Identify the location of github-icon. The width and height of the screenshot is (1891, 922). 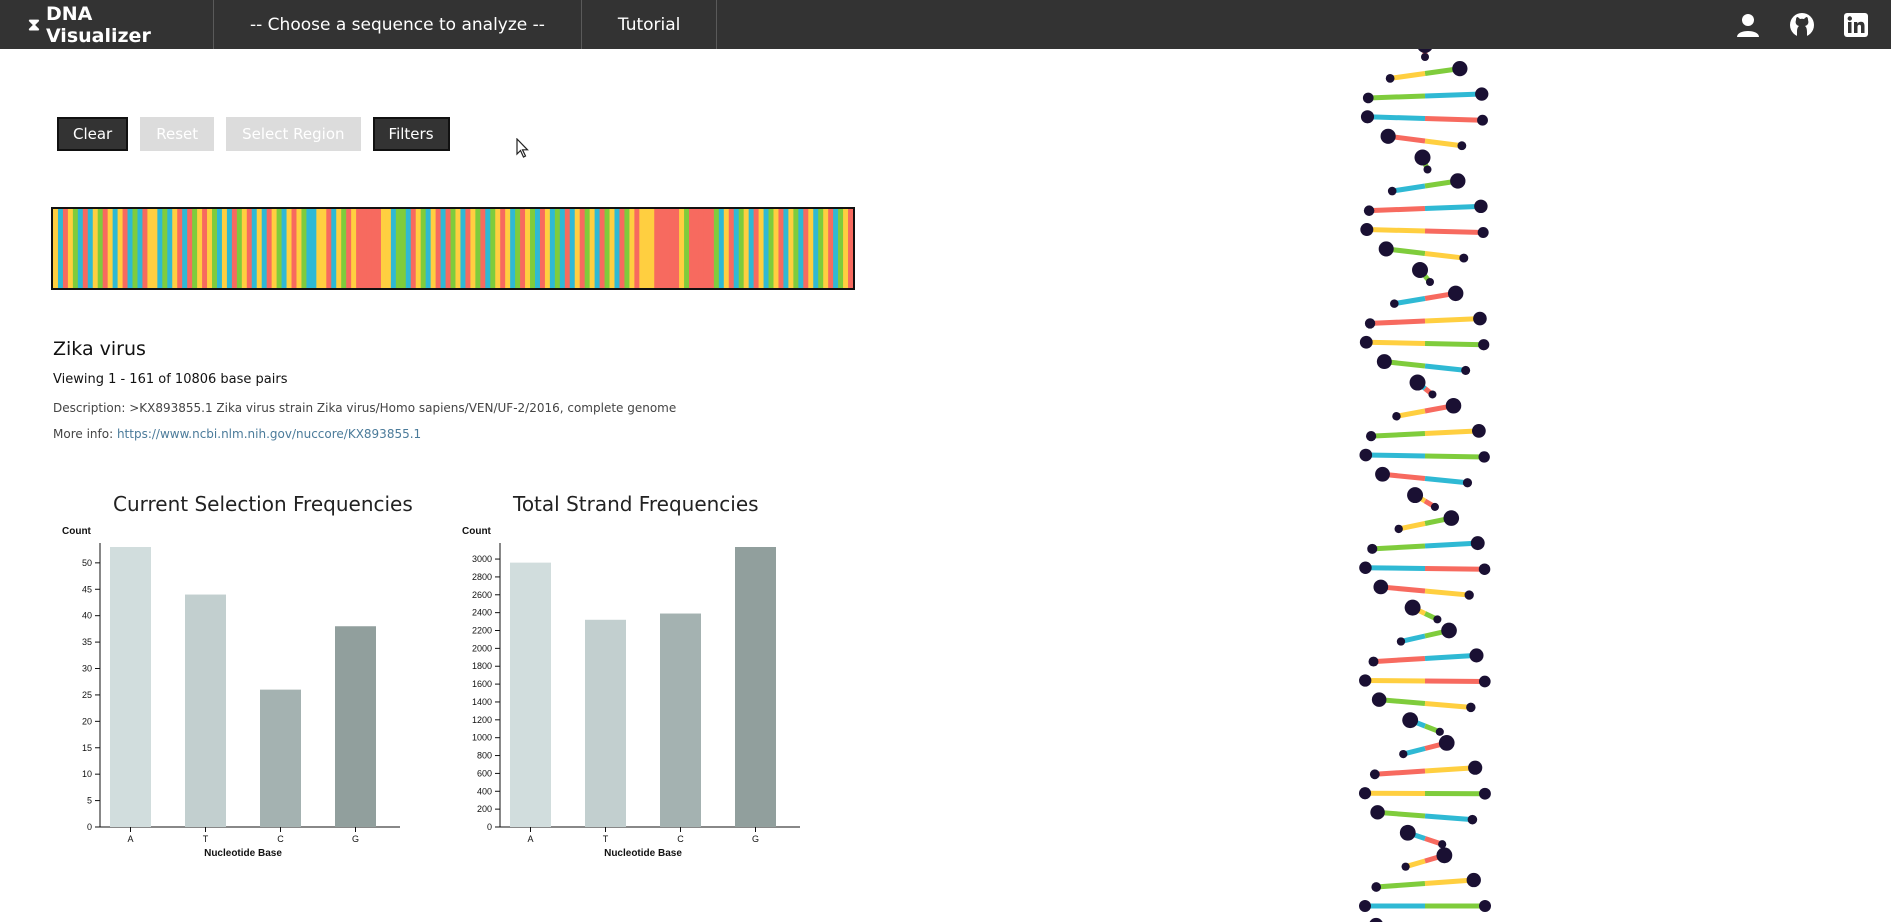
(1802, 25).